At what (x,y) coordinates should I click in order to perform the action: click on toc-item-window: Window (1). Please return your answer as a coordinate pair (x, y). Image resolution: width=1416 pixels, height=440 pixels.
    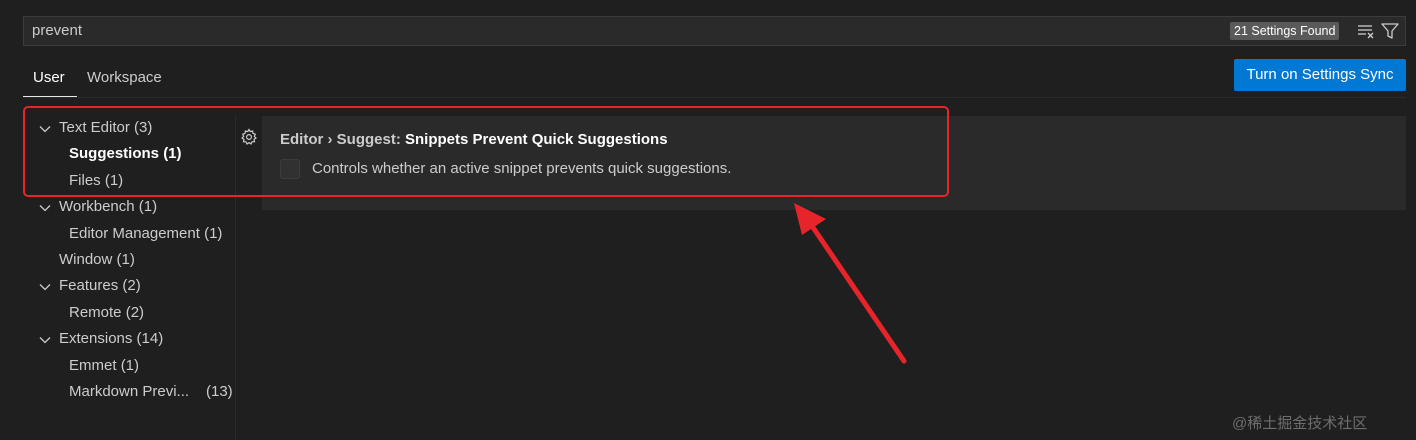
    Looking at the image, I should click on (97, 260).